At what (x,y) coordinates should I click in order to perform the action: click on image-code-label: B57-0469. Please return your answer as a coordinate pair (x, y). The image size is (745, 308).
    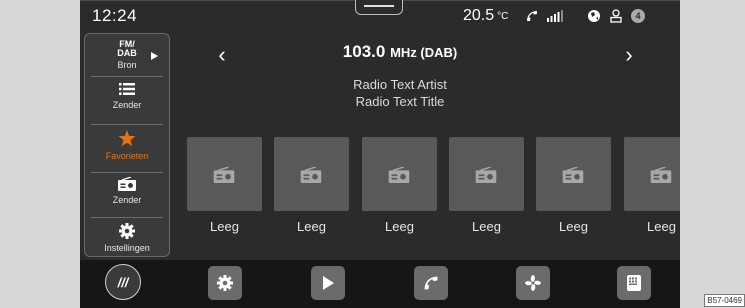
    Looking at the image, I should click on (724, 300).